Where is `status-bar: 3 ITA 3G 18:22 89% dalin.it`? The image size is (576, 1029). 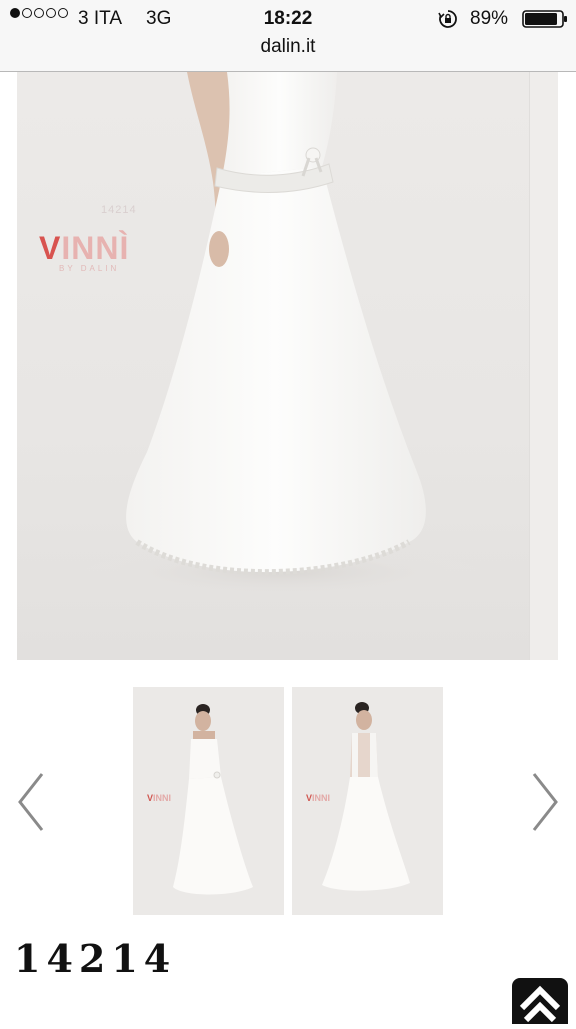
status-bar: 3 ITA 3G 18:22 89% dalin.it is located at coordinates (288, 36).